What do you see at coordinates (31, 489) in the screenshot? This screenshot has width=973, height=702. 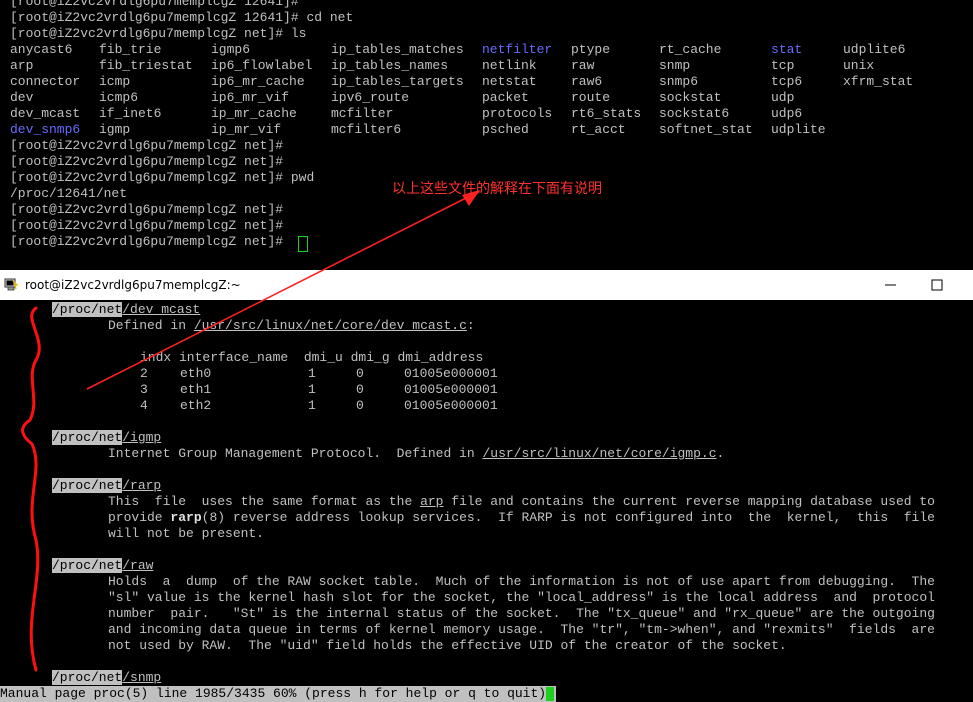 I see `annotation-brace` at bounding box center [31, 489].